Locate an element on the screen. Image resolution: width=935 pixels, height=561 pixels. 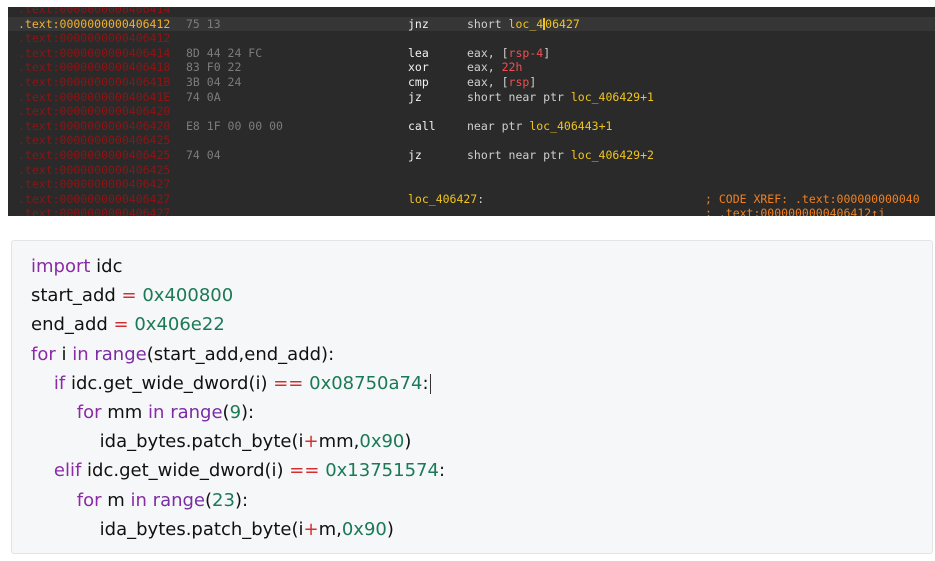
mnemonic: call is located at coordinates (422, 125).